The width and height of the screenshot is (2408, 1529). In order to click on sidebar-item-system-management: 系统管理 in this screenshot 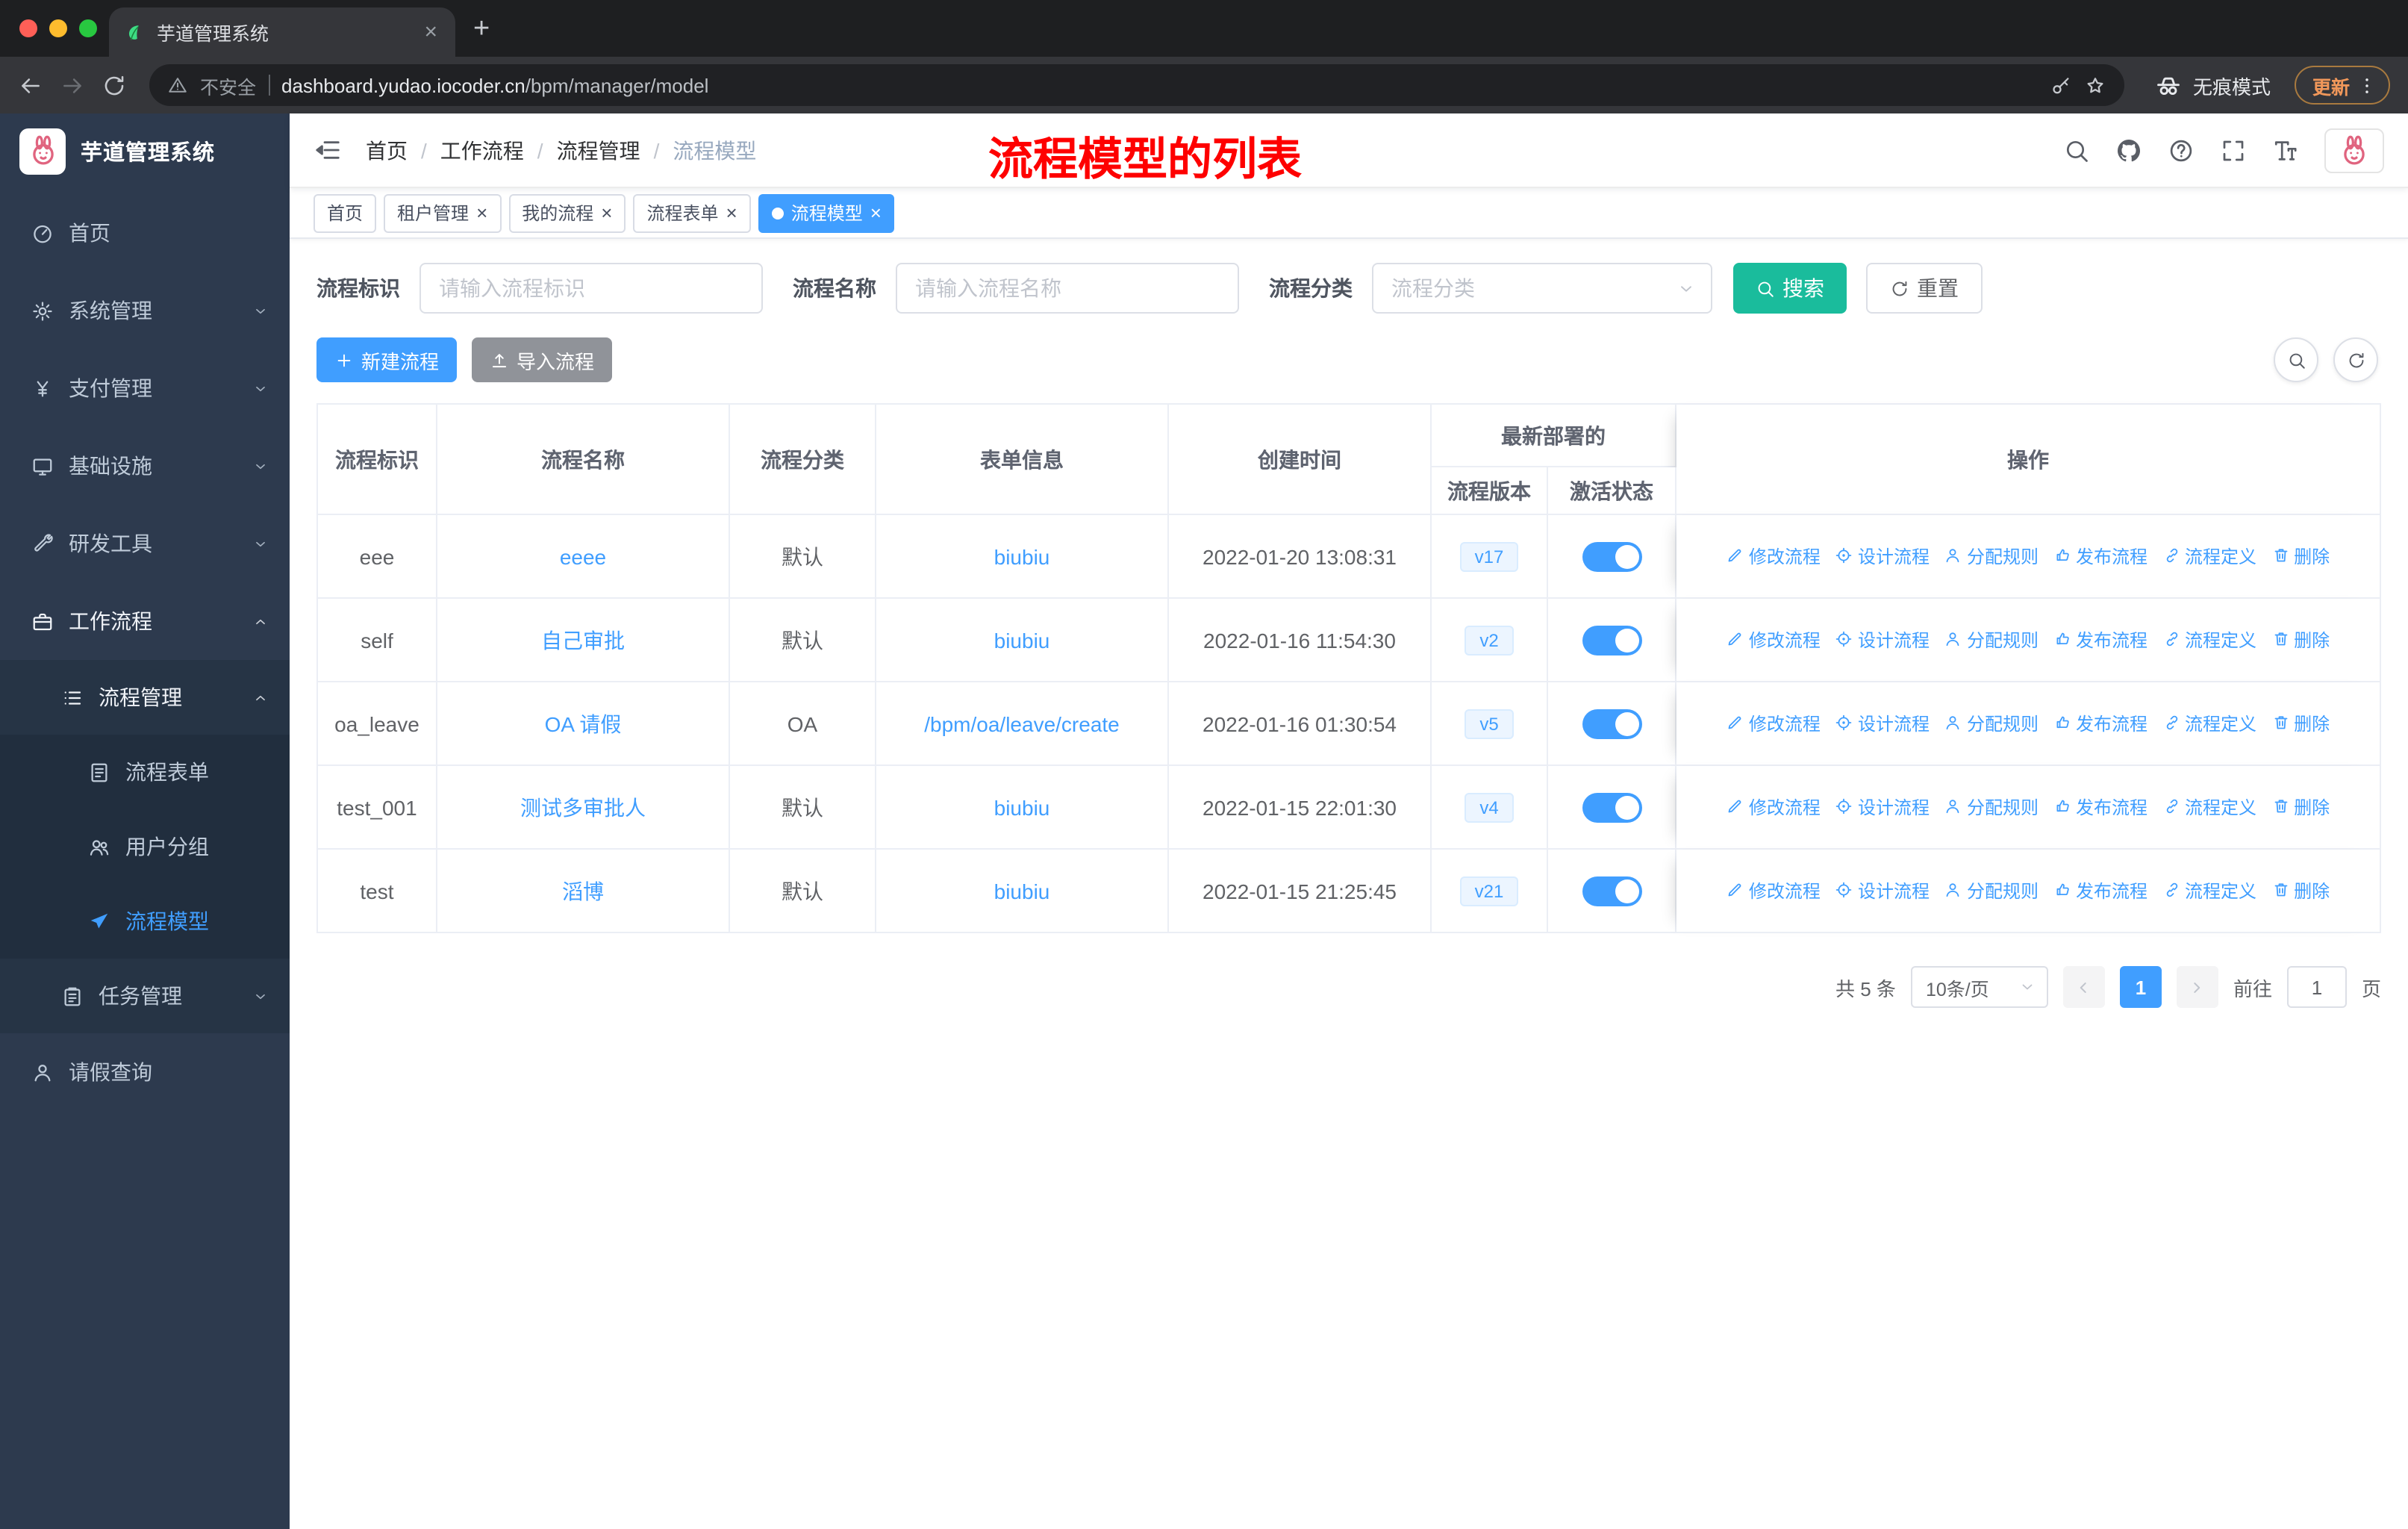, I will do `click(145, 310)`.